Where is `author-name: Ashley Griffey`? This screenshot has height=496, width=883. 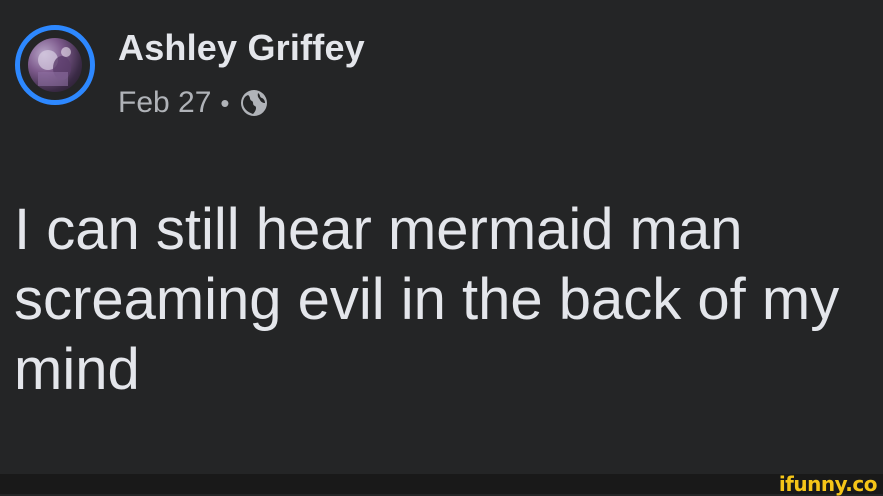 author-name: Ashley Griffey is located at coordinates (241, 48).